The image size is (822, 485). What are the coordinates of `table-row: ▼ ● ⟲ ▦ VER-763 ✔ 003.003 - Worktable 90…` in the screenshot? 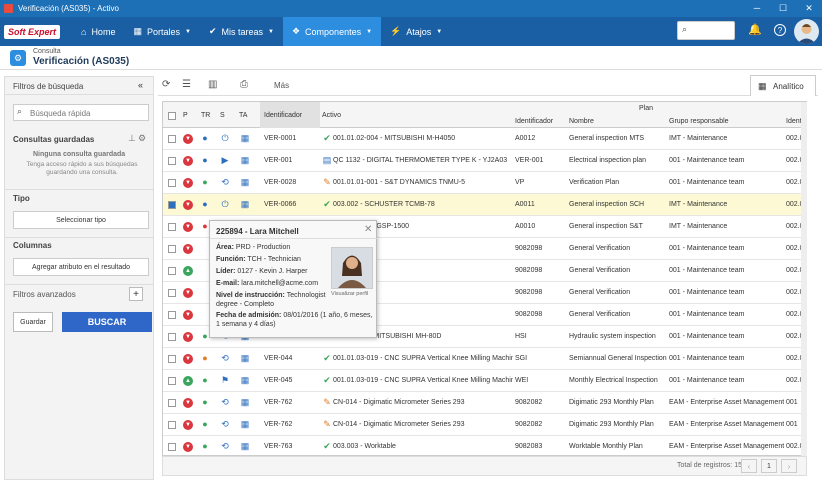 It's located at (484, 445).